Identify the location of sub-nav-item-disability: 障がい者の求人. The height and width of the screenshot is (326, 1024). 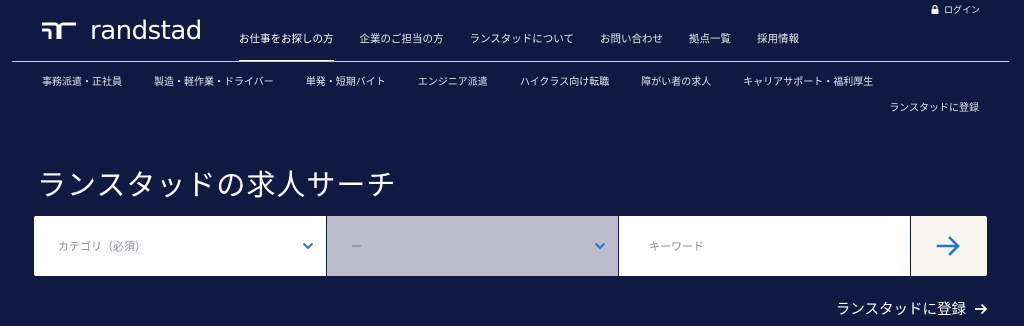
(676, 80).